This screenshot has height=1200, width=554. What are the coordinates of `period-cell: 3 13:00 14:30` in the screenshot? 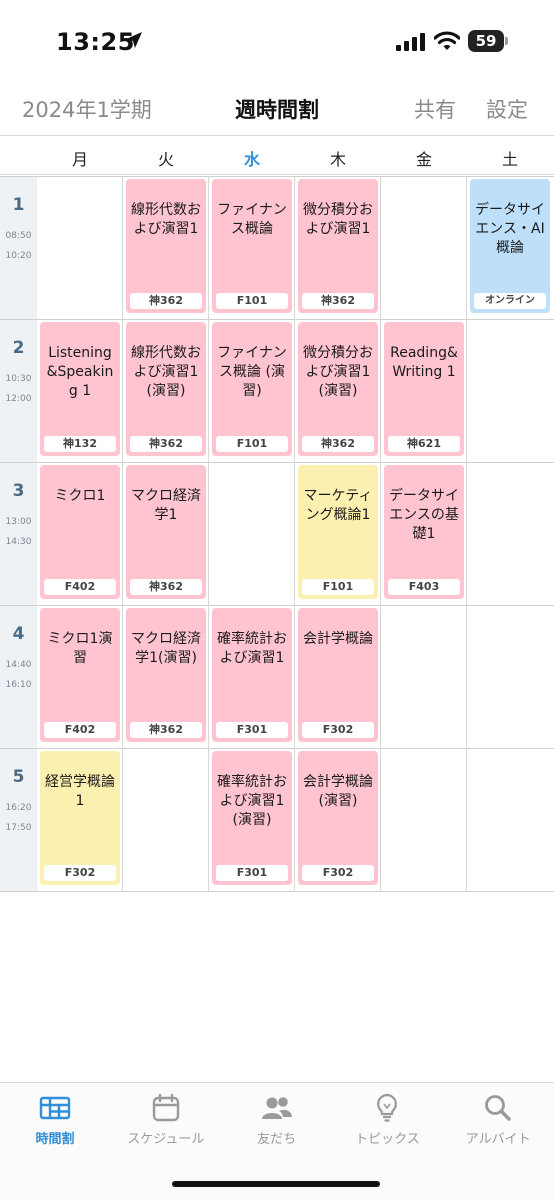 It's located at (18, 534).